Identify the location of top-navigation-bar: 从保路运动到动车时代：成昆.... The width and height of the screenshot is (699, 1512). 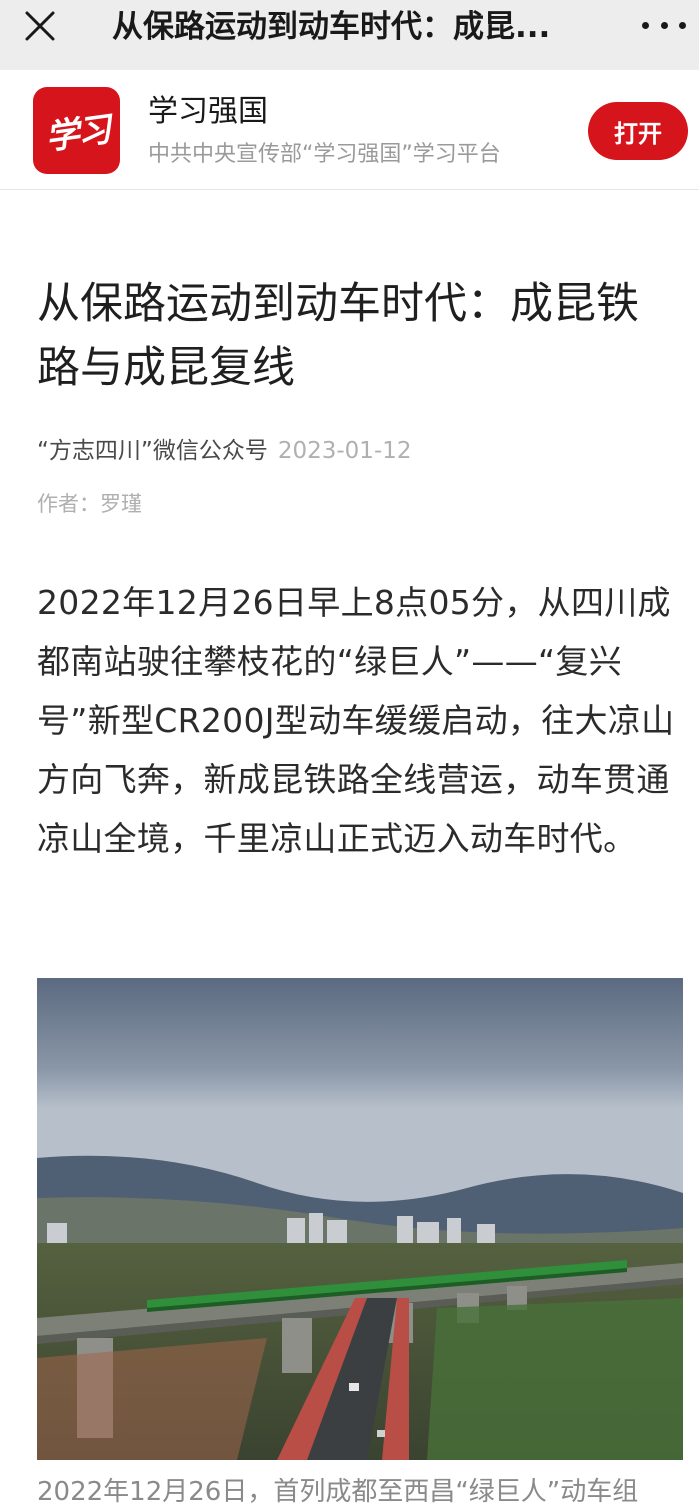
(349, 35).